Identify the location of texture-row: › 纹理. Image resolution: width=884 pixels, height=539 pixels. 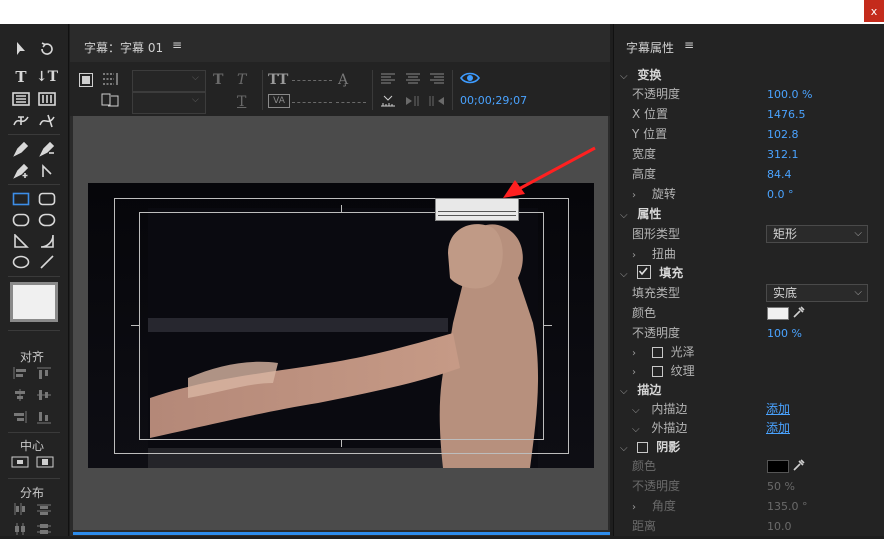
(663, 371).